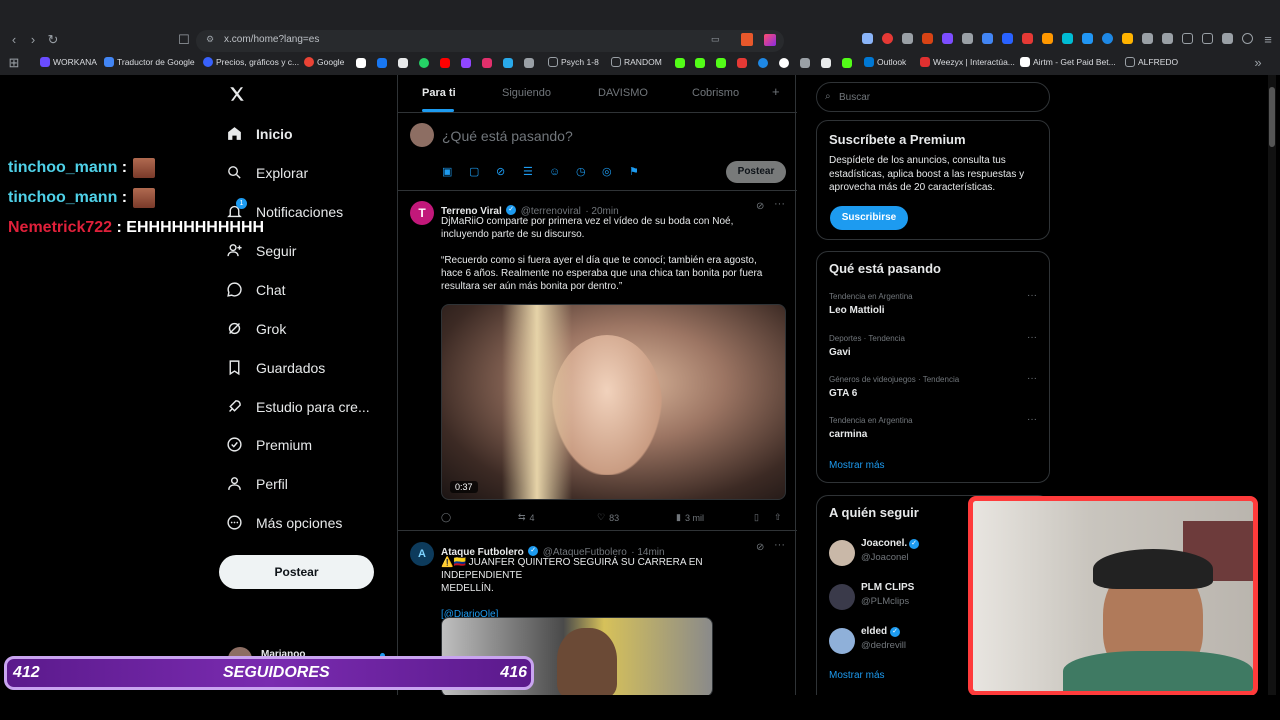 This screenshot has height=720, width=1280. I want to click on leo-ai-icon, so click(1227, 38).